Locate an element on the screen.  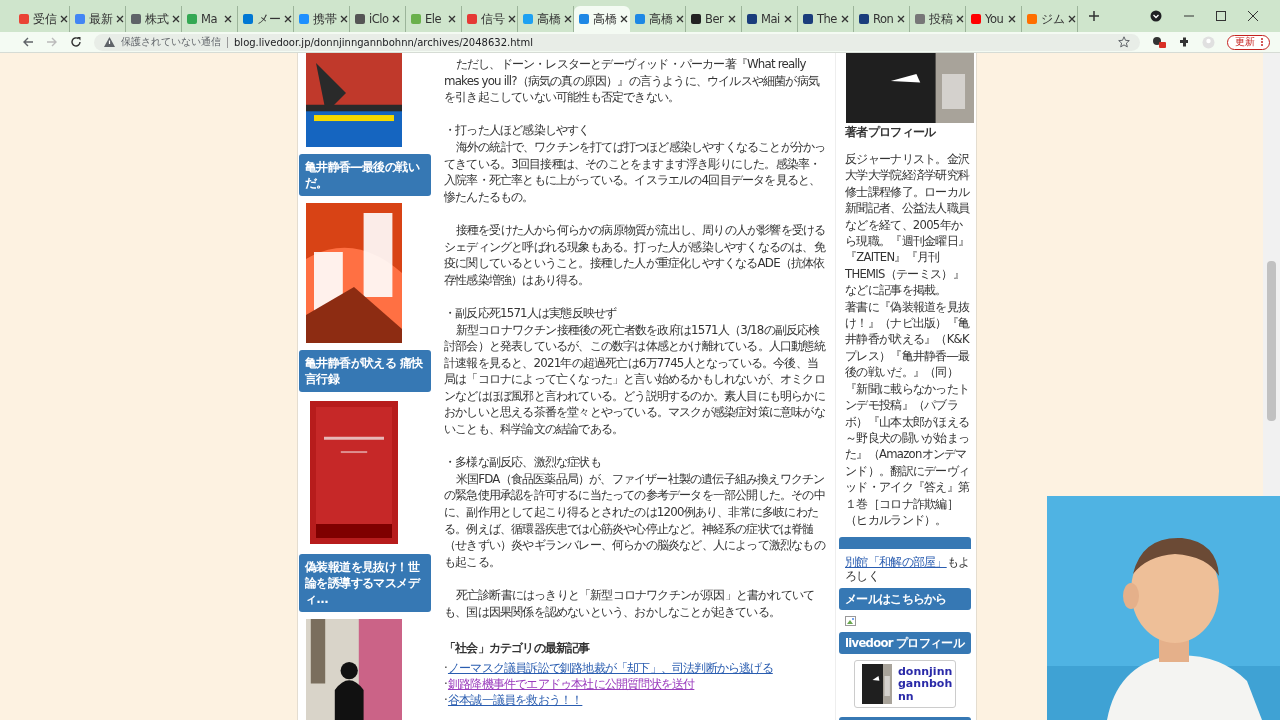
puzzle-icon is located at coordinates (1184, 42).